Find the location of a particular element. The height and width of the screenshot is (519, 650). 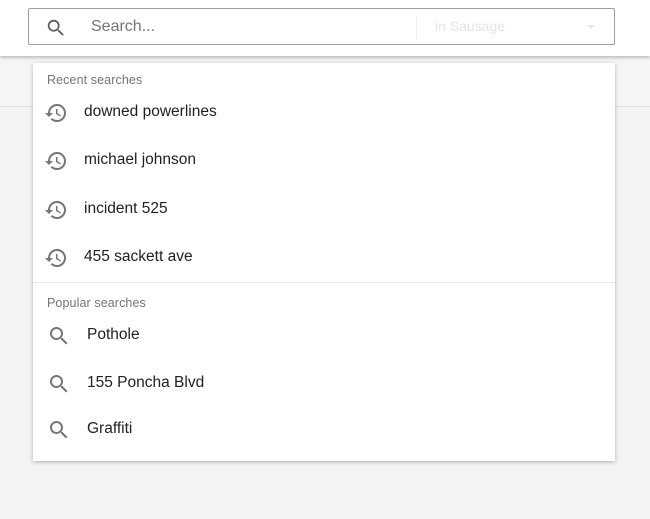

recent-search-item: 455 sackett ave is located at coordinates (324, 257).